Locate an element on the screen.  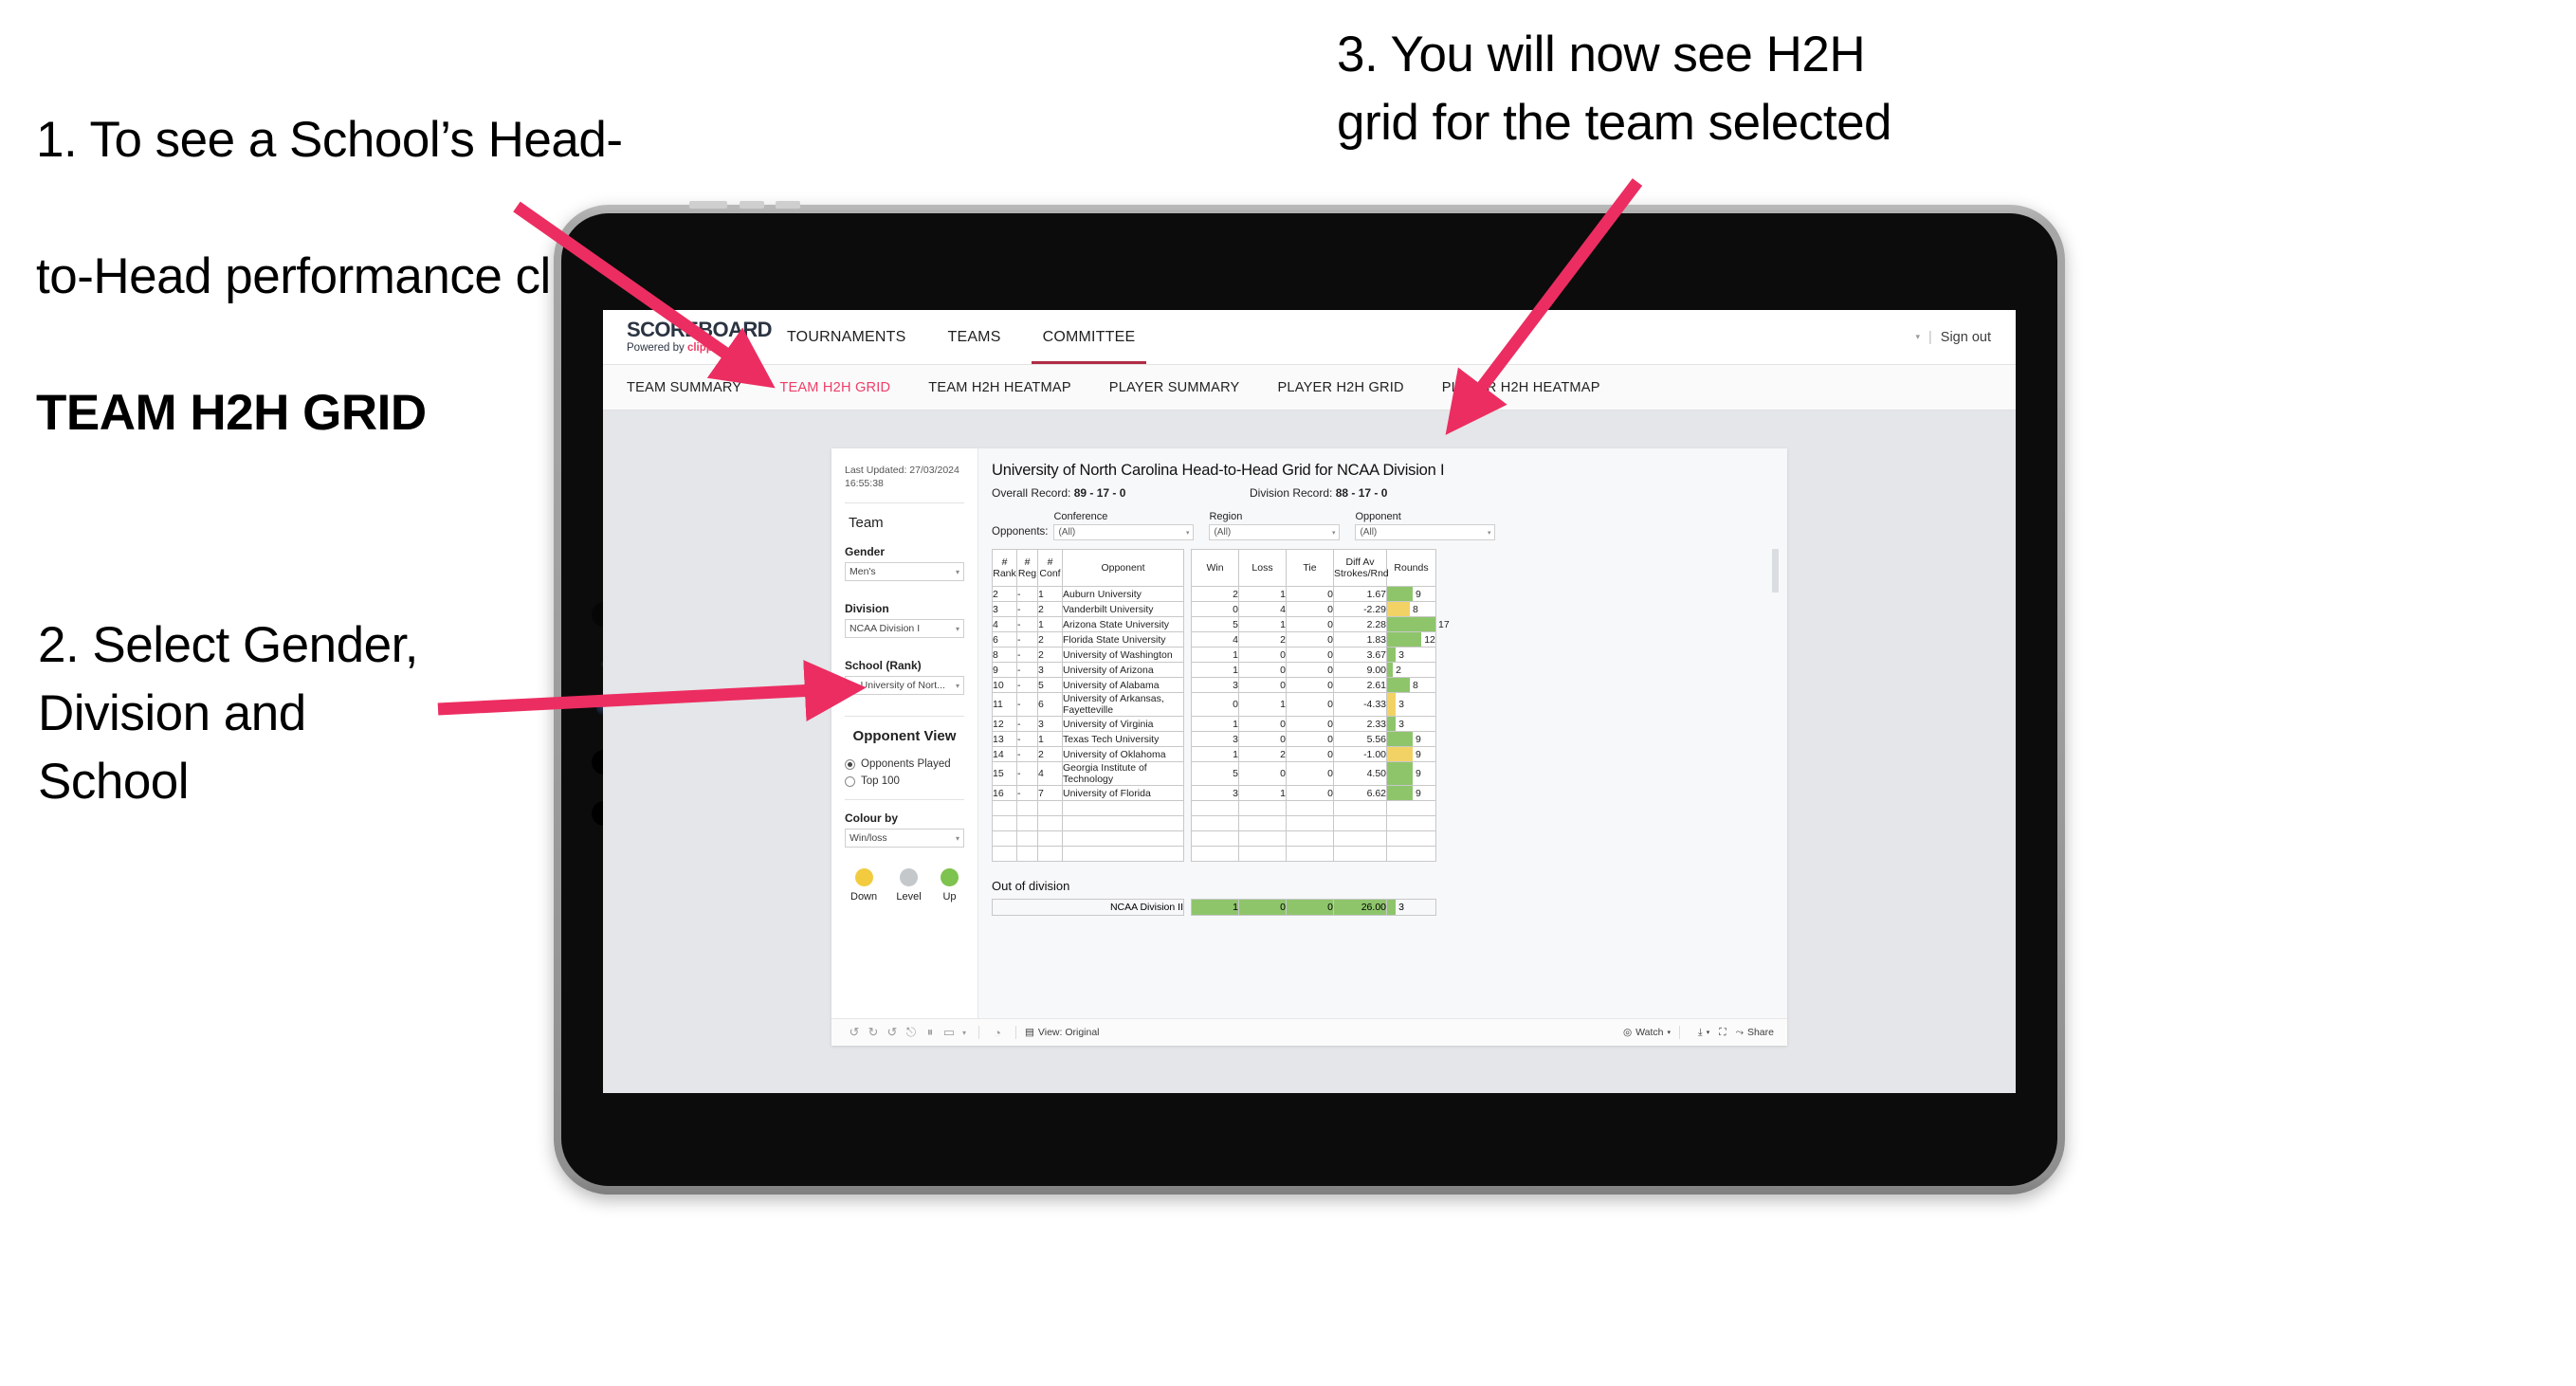
table-row: 10-5 University of Alabama 3 0 0 2.61 8 is located at coordinates (1214, 685).